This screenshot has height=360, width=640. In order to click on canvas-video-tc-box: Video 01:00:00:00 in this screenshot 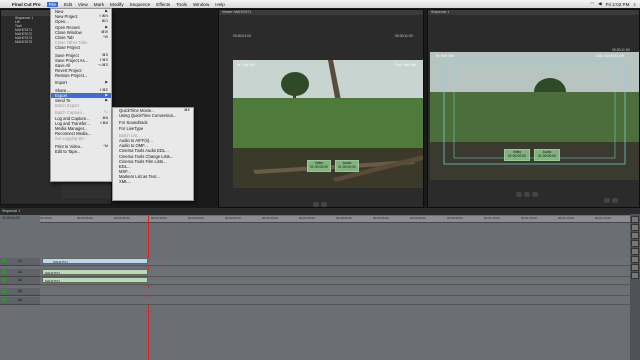, I will do `click(517, 155)`.